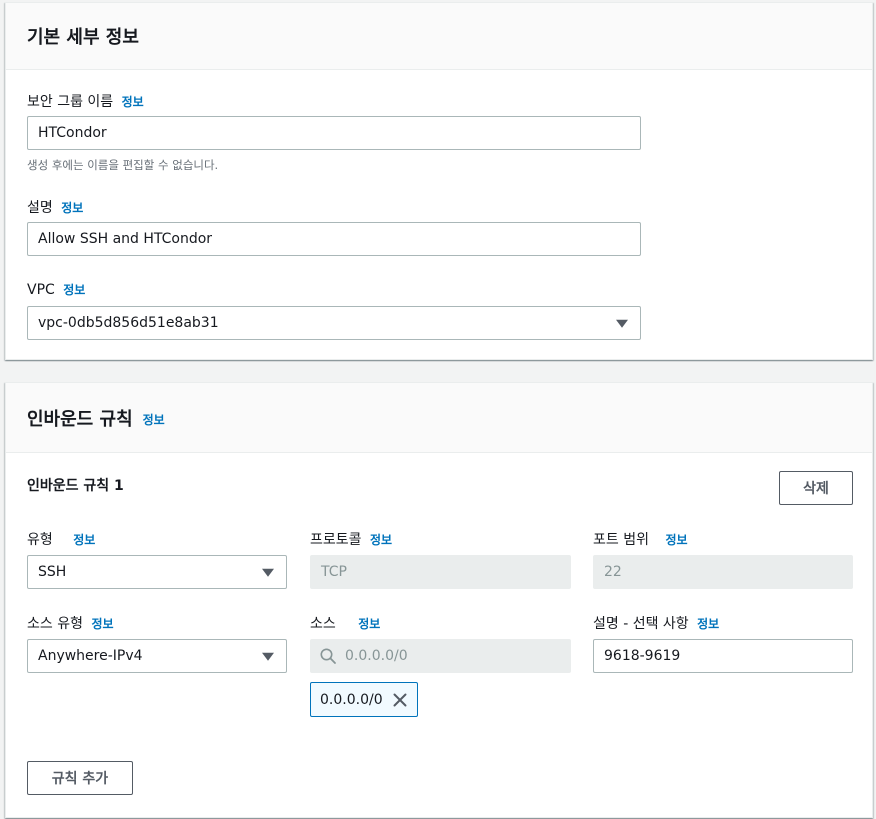 This screenshot has height=819, width=876. Describe the element at coordinates (80, 419) in the screenshot. I see `inbound-rules-title: 인바운드 규칙` at that location.